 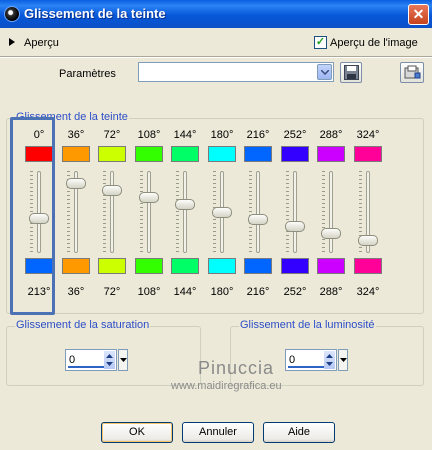 What do you see at coordinates (222, 135) in the screenshot?
I see `hue-source-angle: 180°` at bounding box center [222, 135].